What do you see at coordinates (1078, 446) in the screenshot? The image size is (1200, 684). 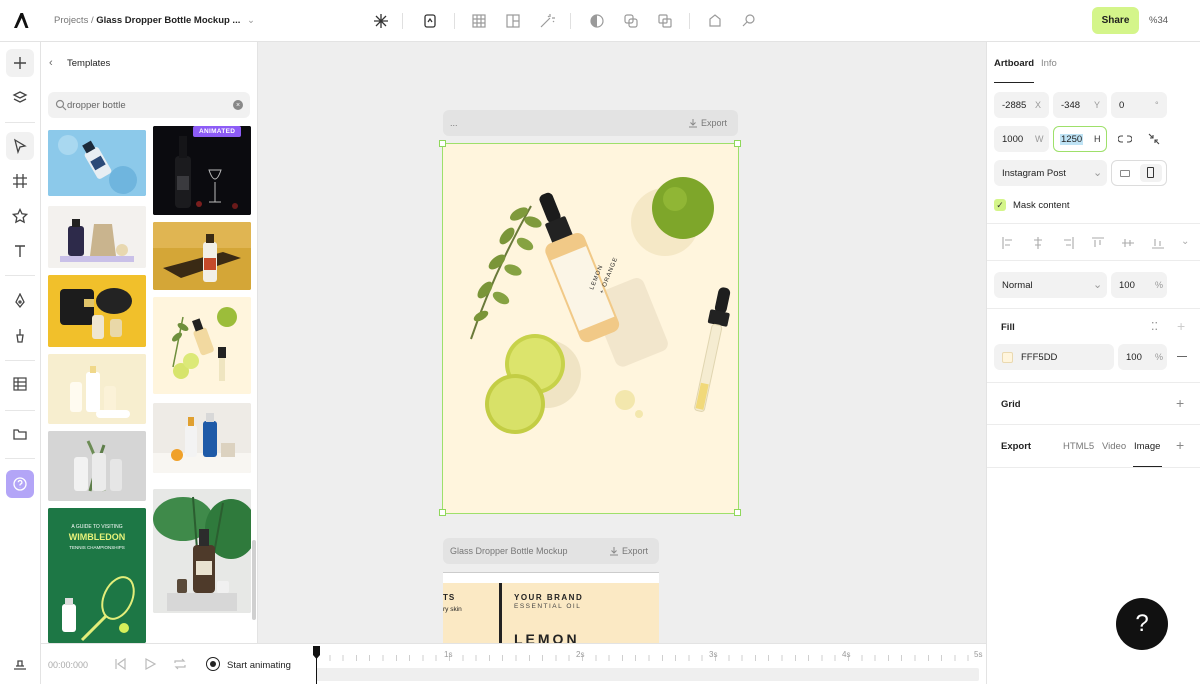 I see `export-tab-html5: HTML5` at bounding box center [1078, 446].